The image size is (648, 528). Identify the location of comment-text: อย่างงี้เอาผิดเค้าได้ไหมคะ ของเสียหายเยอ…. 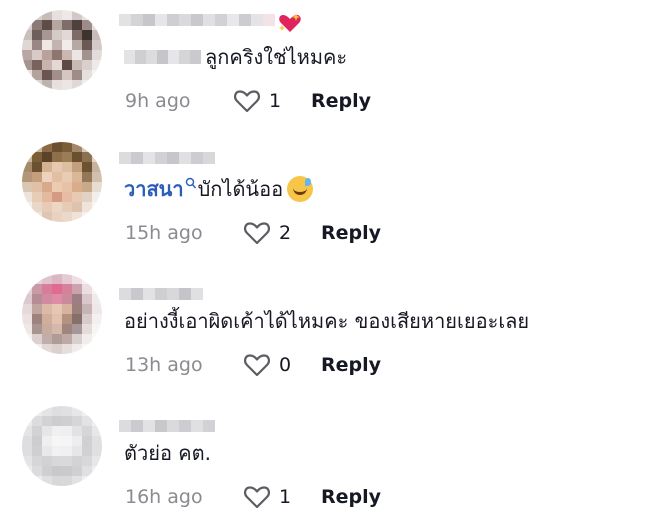
(326, 321).